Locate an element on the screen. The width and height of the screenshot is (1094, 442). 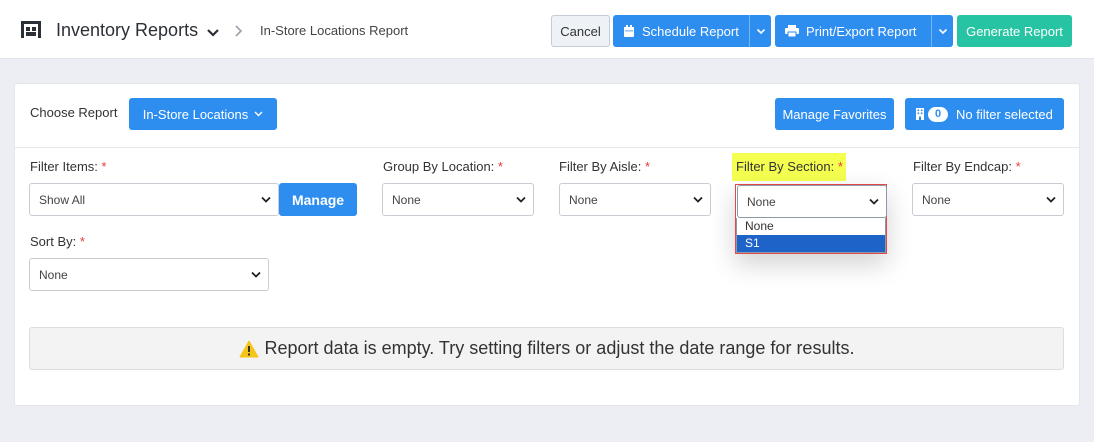
chevron-right-icon is located at coordinates (239, 31).